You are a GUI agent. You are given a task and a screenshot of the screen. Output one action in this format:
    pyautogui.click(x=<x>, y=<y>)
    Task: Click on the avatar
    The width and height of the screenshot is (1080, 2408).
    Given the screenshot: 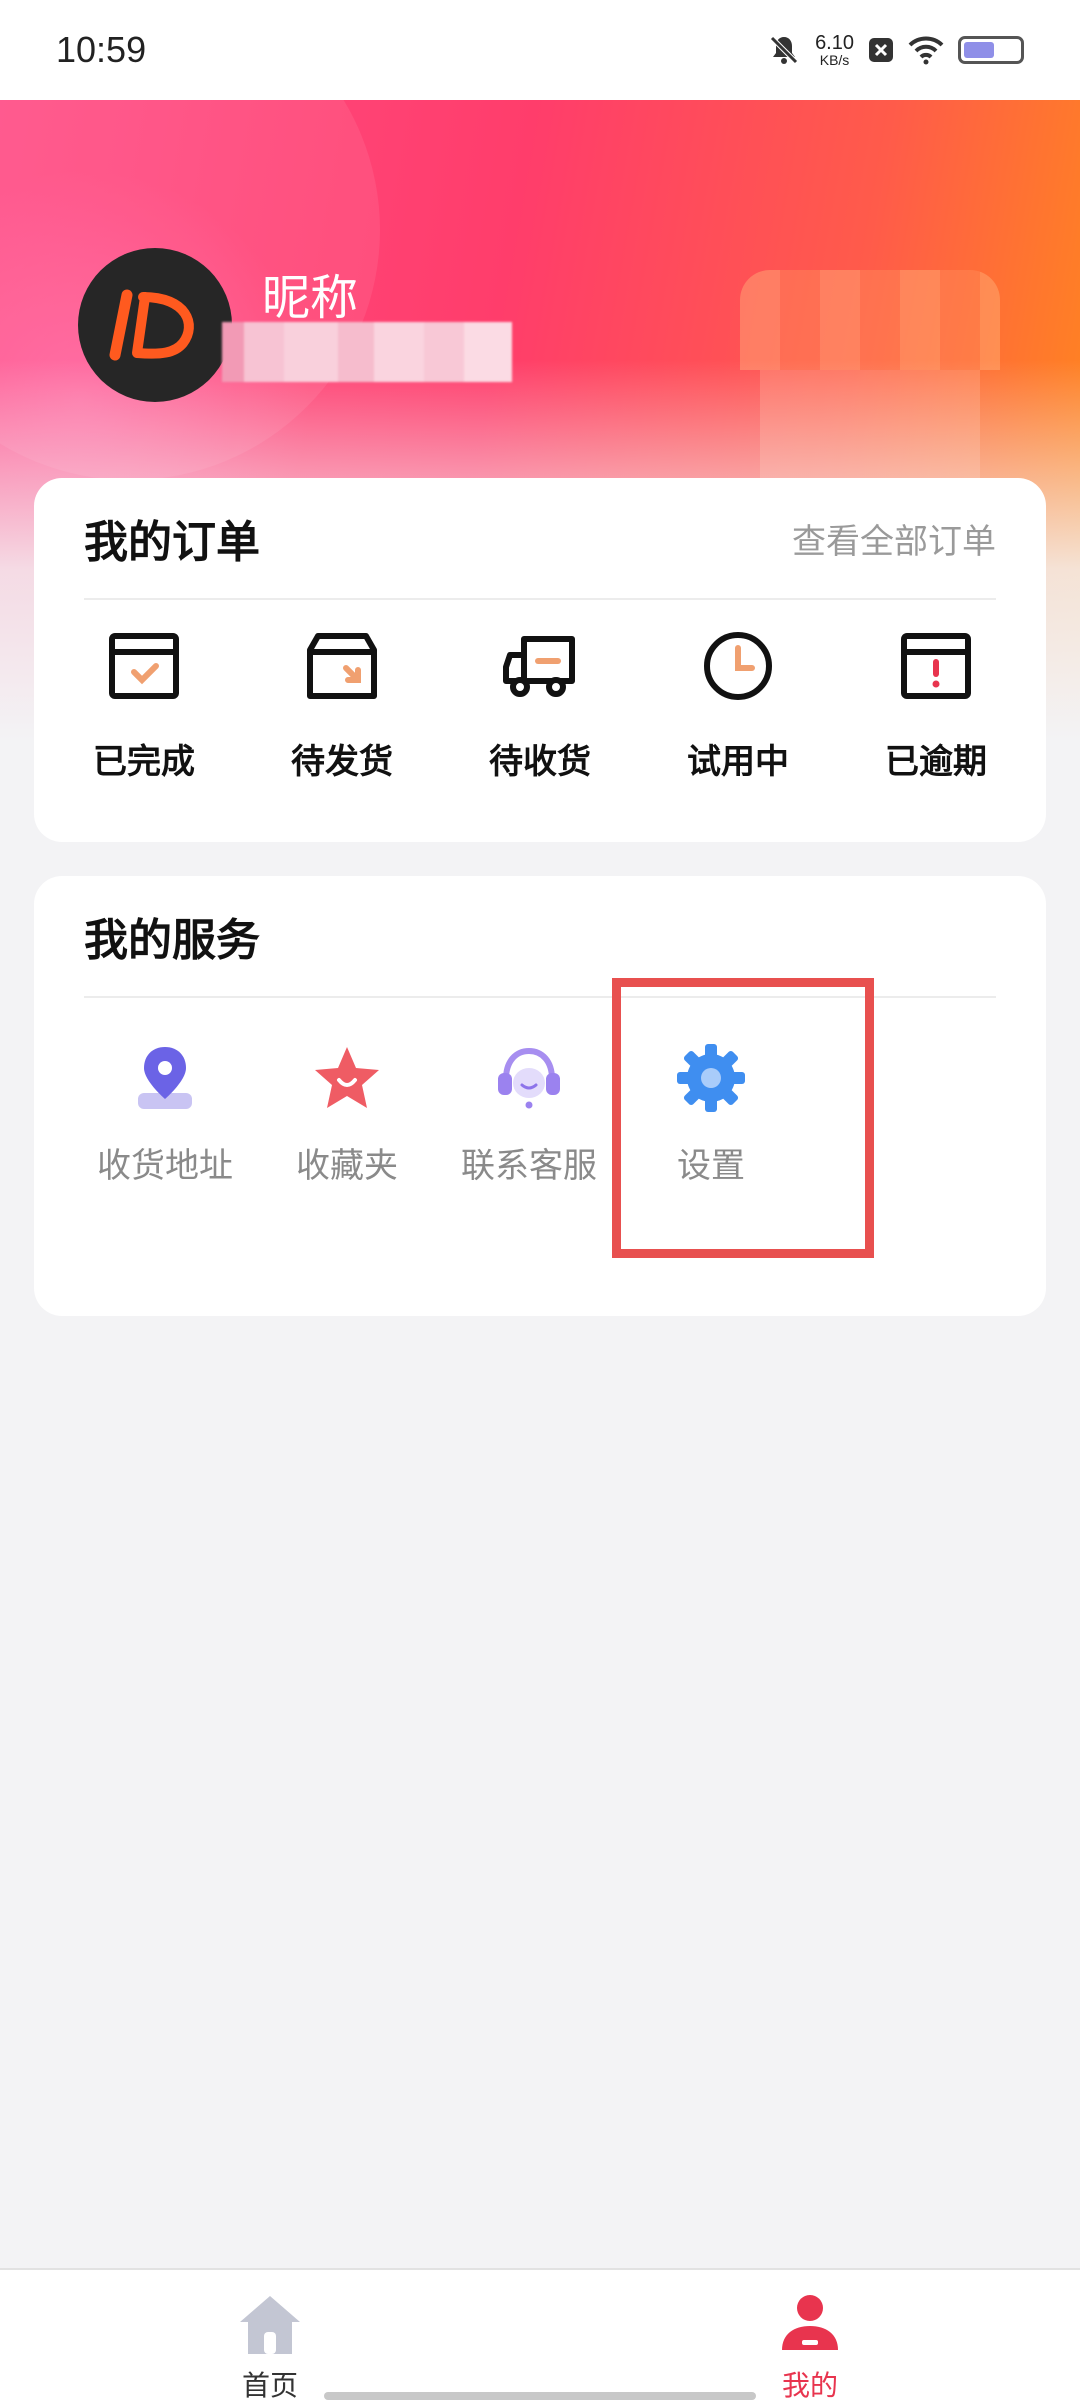 What is the action you would take?
    pyautogui.click(x=155, y=325)
    